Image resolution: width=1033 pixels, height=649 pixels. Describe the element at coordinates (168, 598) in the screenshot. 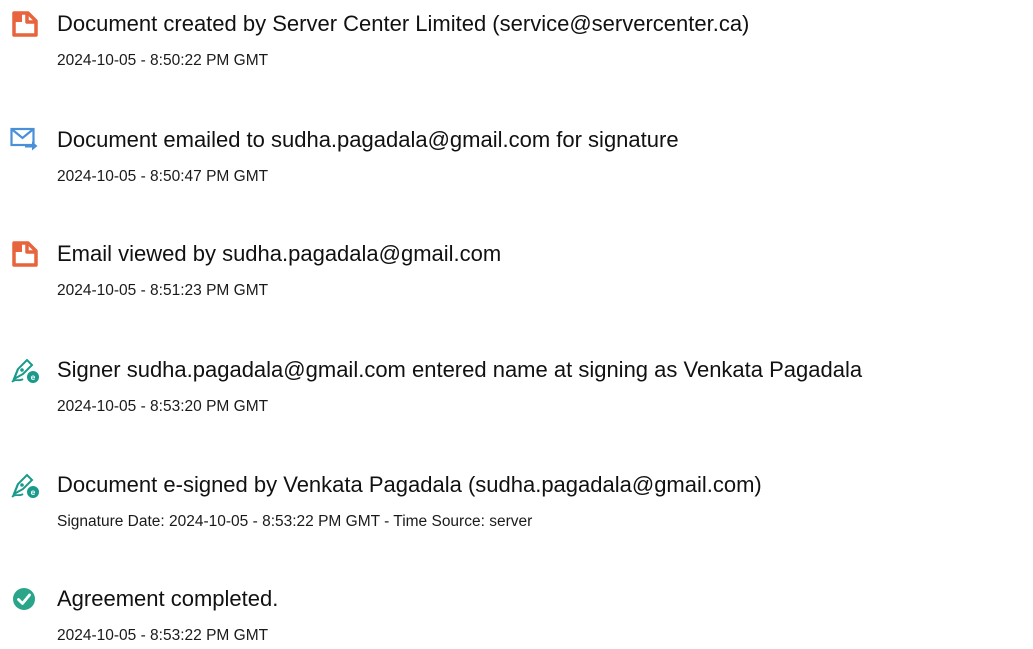

I see `event-title: Agreement completed.` at that location.